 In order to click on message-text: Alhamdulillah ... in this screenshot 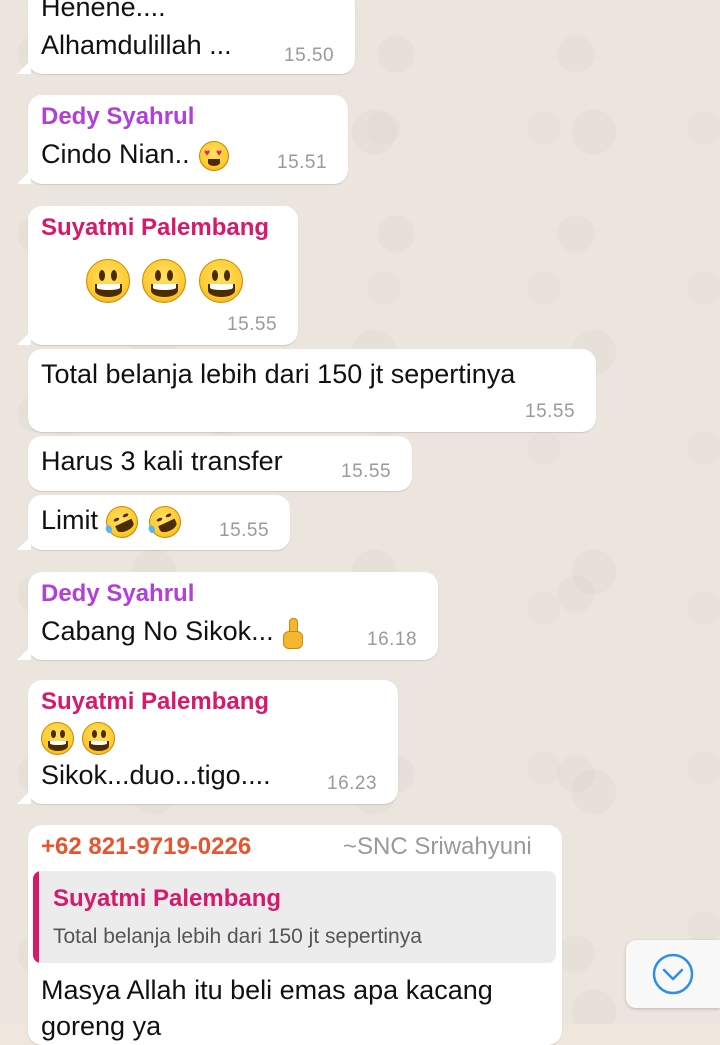, I will do `click(136, 45)`.